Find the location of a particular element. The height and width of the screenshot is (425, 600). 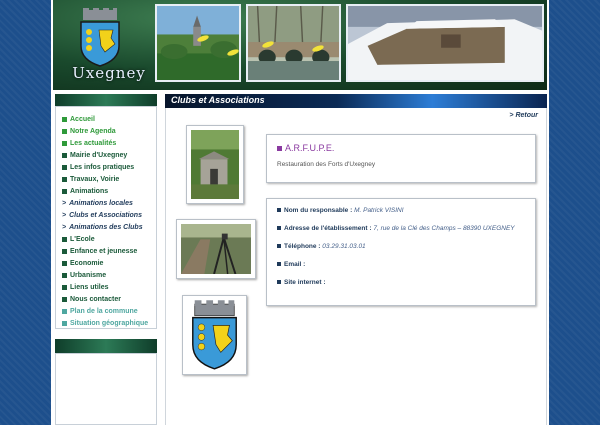

field-label: Site internet : is located at coordinates (305, 282).